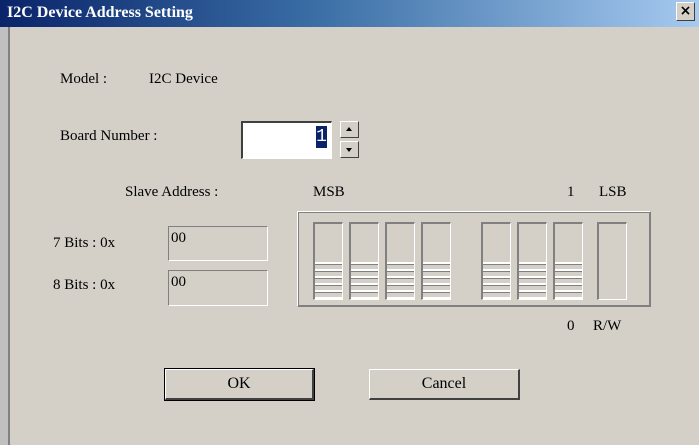 Image resolution: width=699 pixels, height=445 pixels. I want to click on window-frame-left, so click(5, 236).